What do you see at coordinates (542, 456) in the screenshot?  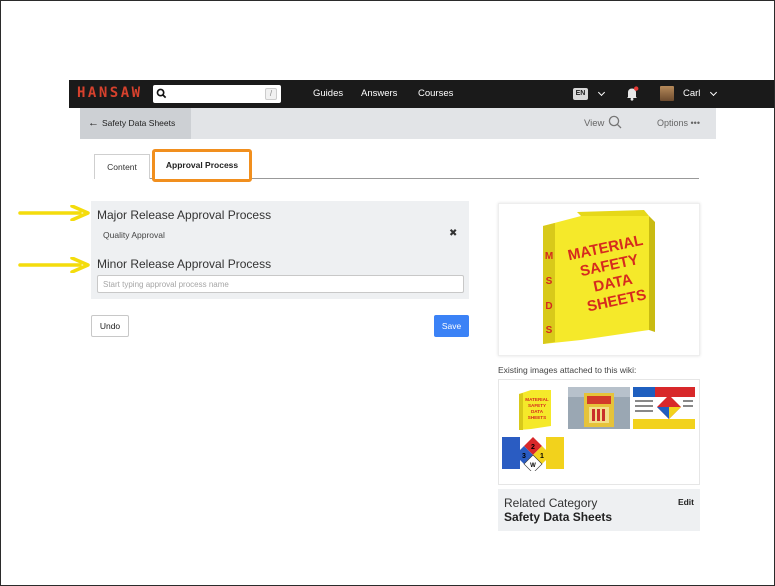 I see `diamond-number: 1` at bounding box center [542, 456].